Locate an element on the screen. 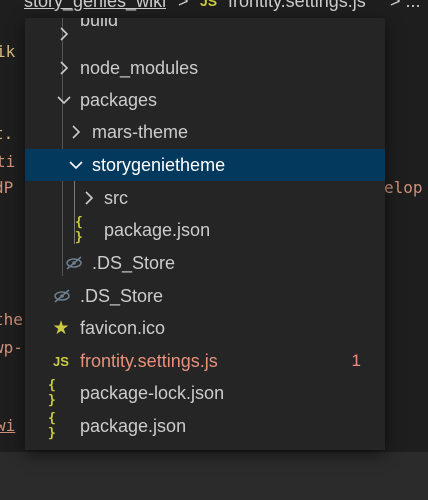 This screenshot has height=500, width=428. editor-bottom-area is located at coordinates (214, 476).